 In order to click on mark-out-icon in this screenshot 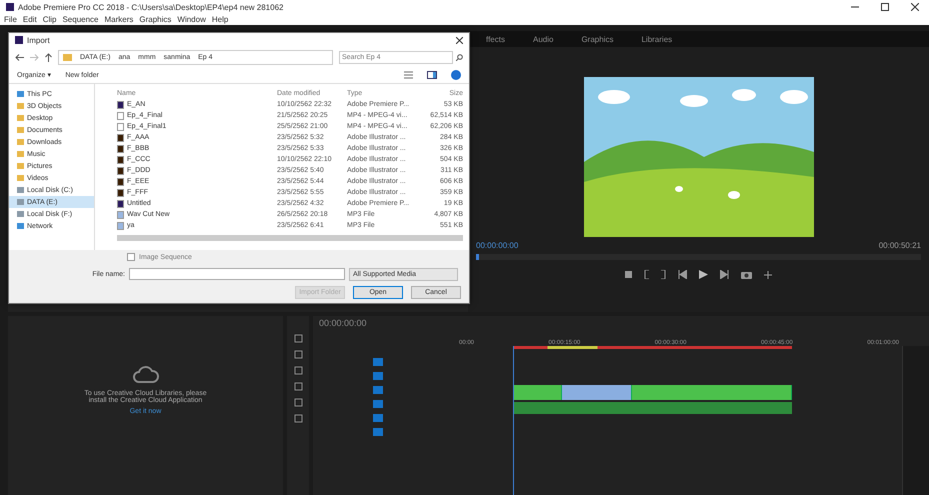, I will do `click(663, 274)`.